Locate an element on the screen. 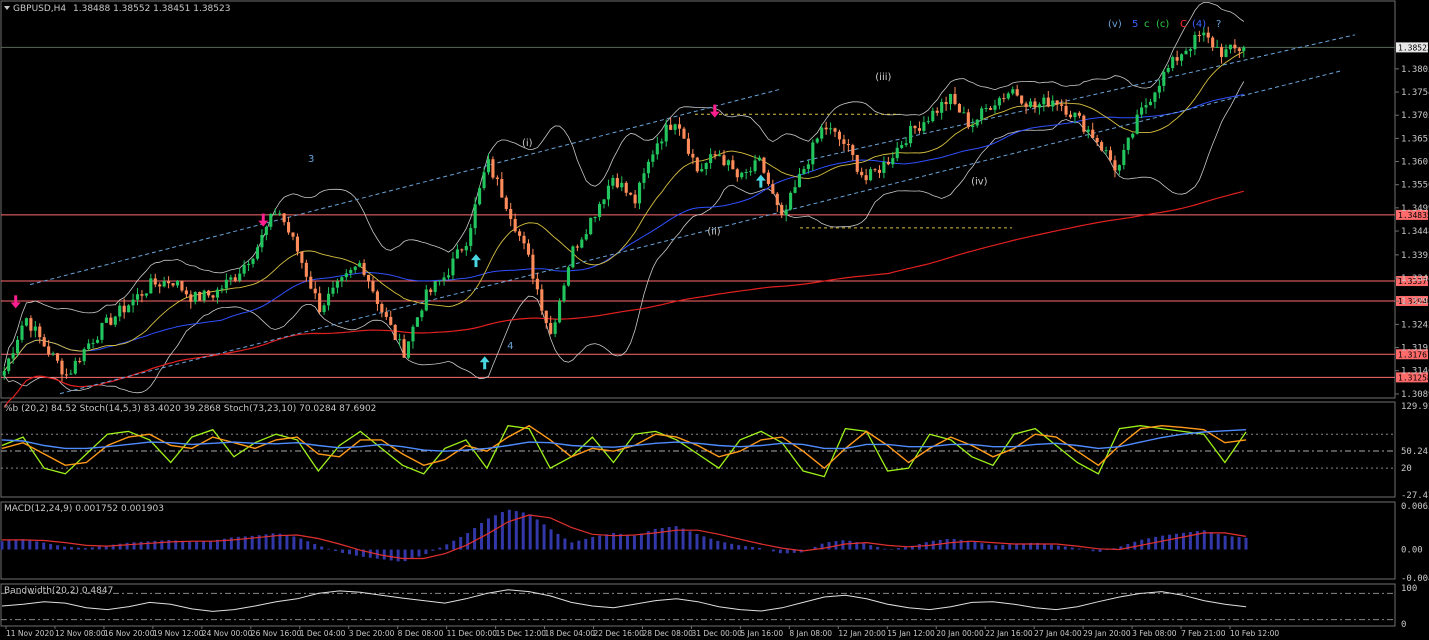  time-tick-label: 16 Nov 20:00 is located at coordinates (129, 633).